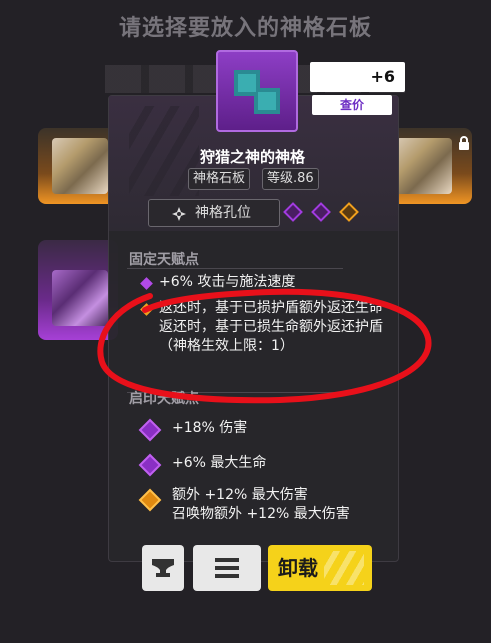  I want to click on item-type-tag: 神格石板, so click(219, 179).